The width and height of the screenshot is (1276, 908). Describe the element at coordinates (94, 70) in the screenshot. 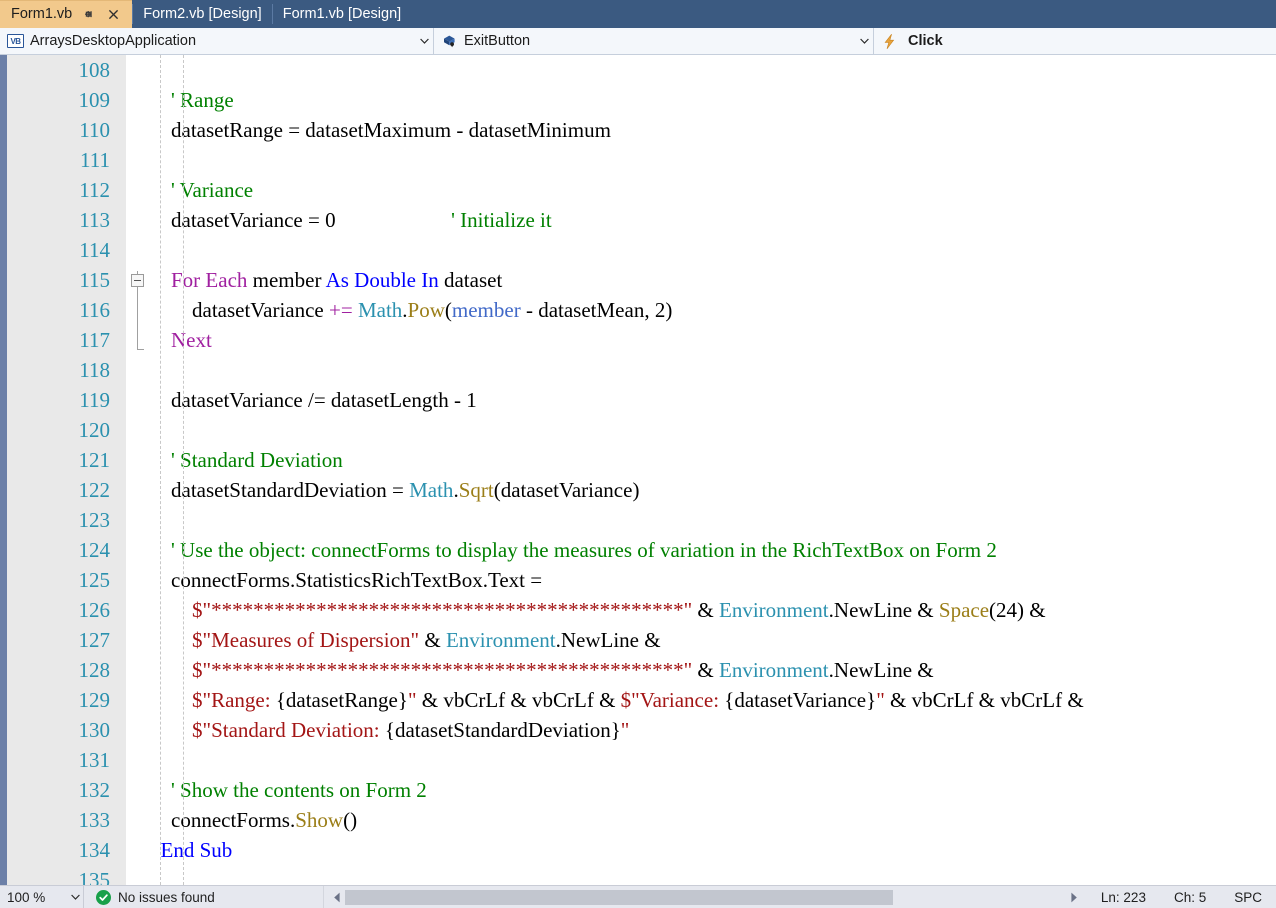

I see `line-number: 108` at that location.